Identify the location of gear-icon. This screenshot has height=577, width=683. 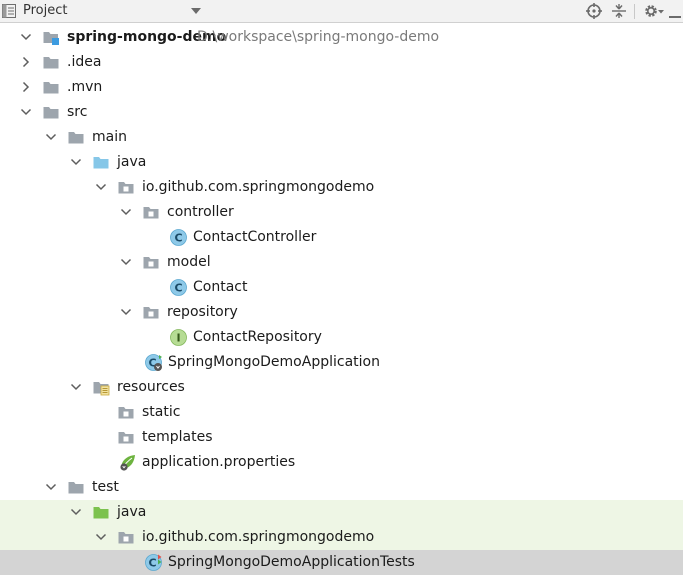
(654, 11).